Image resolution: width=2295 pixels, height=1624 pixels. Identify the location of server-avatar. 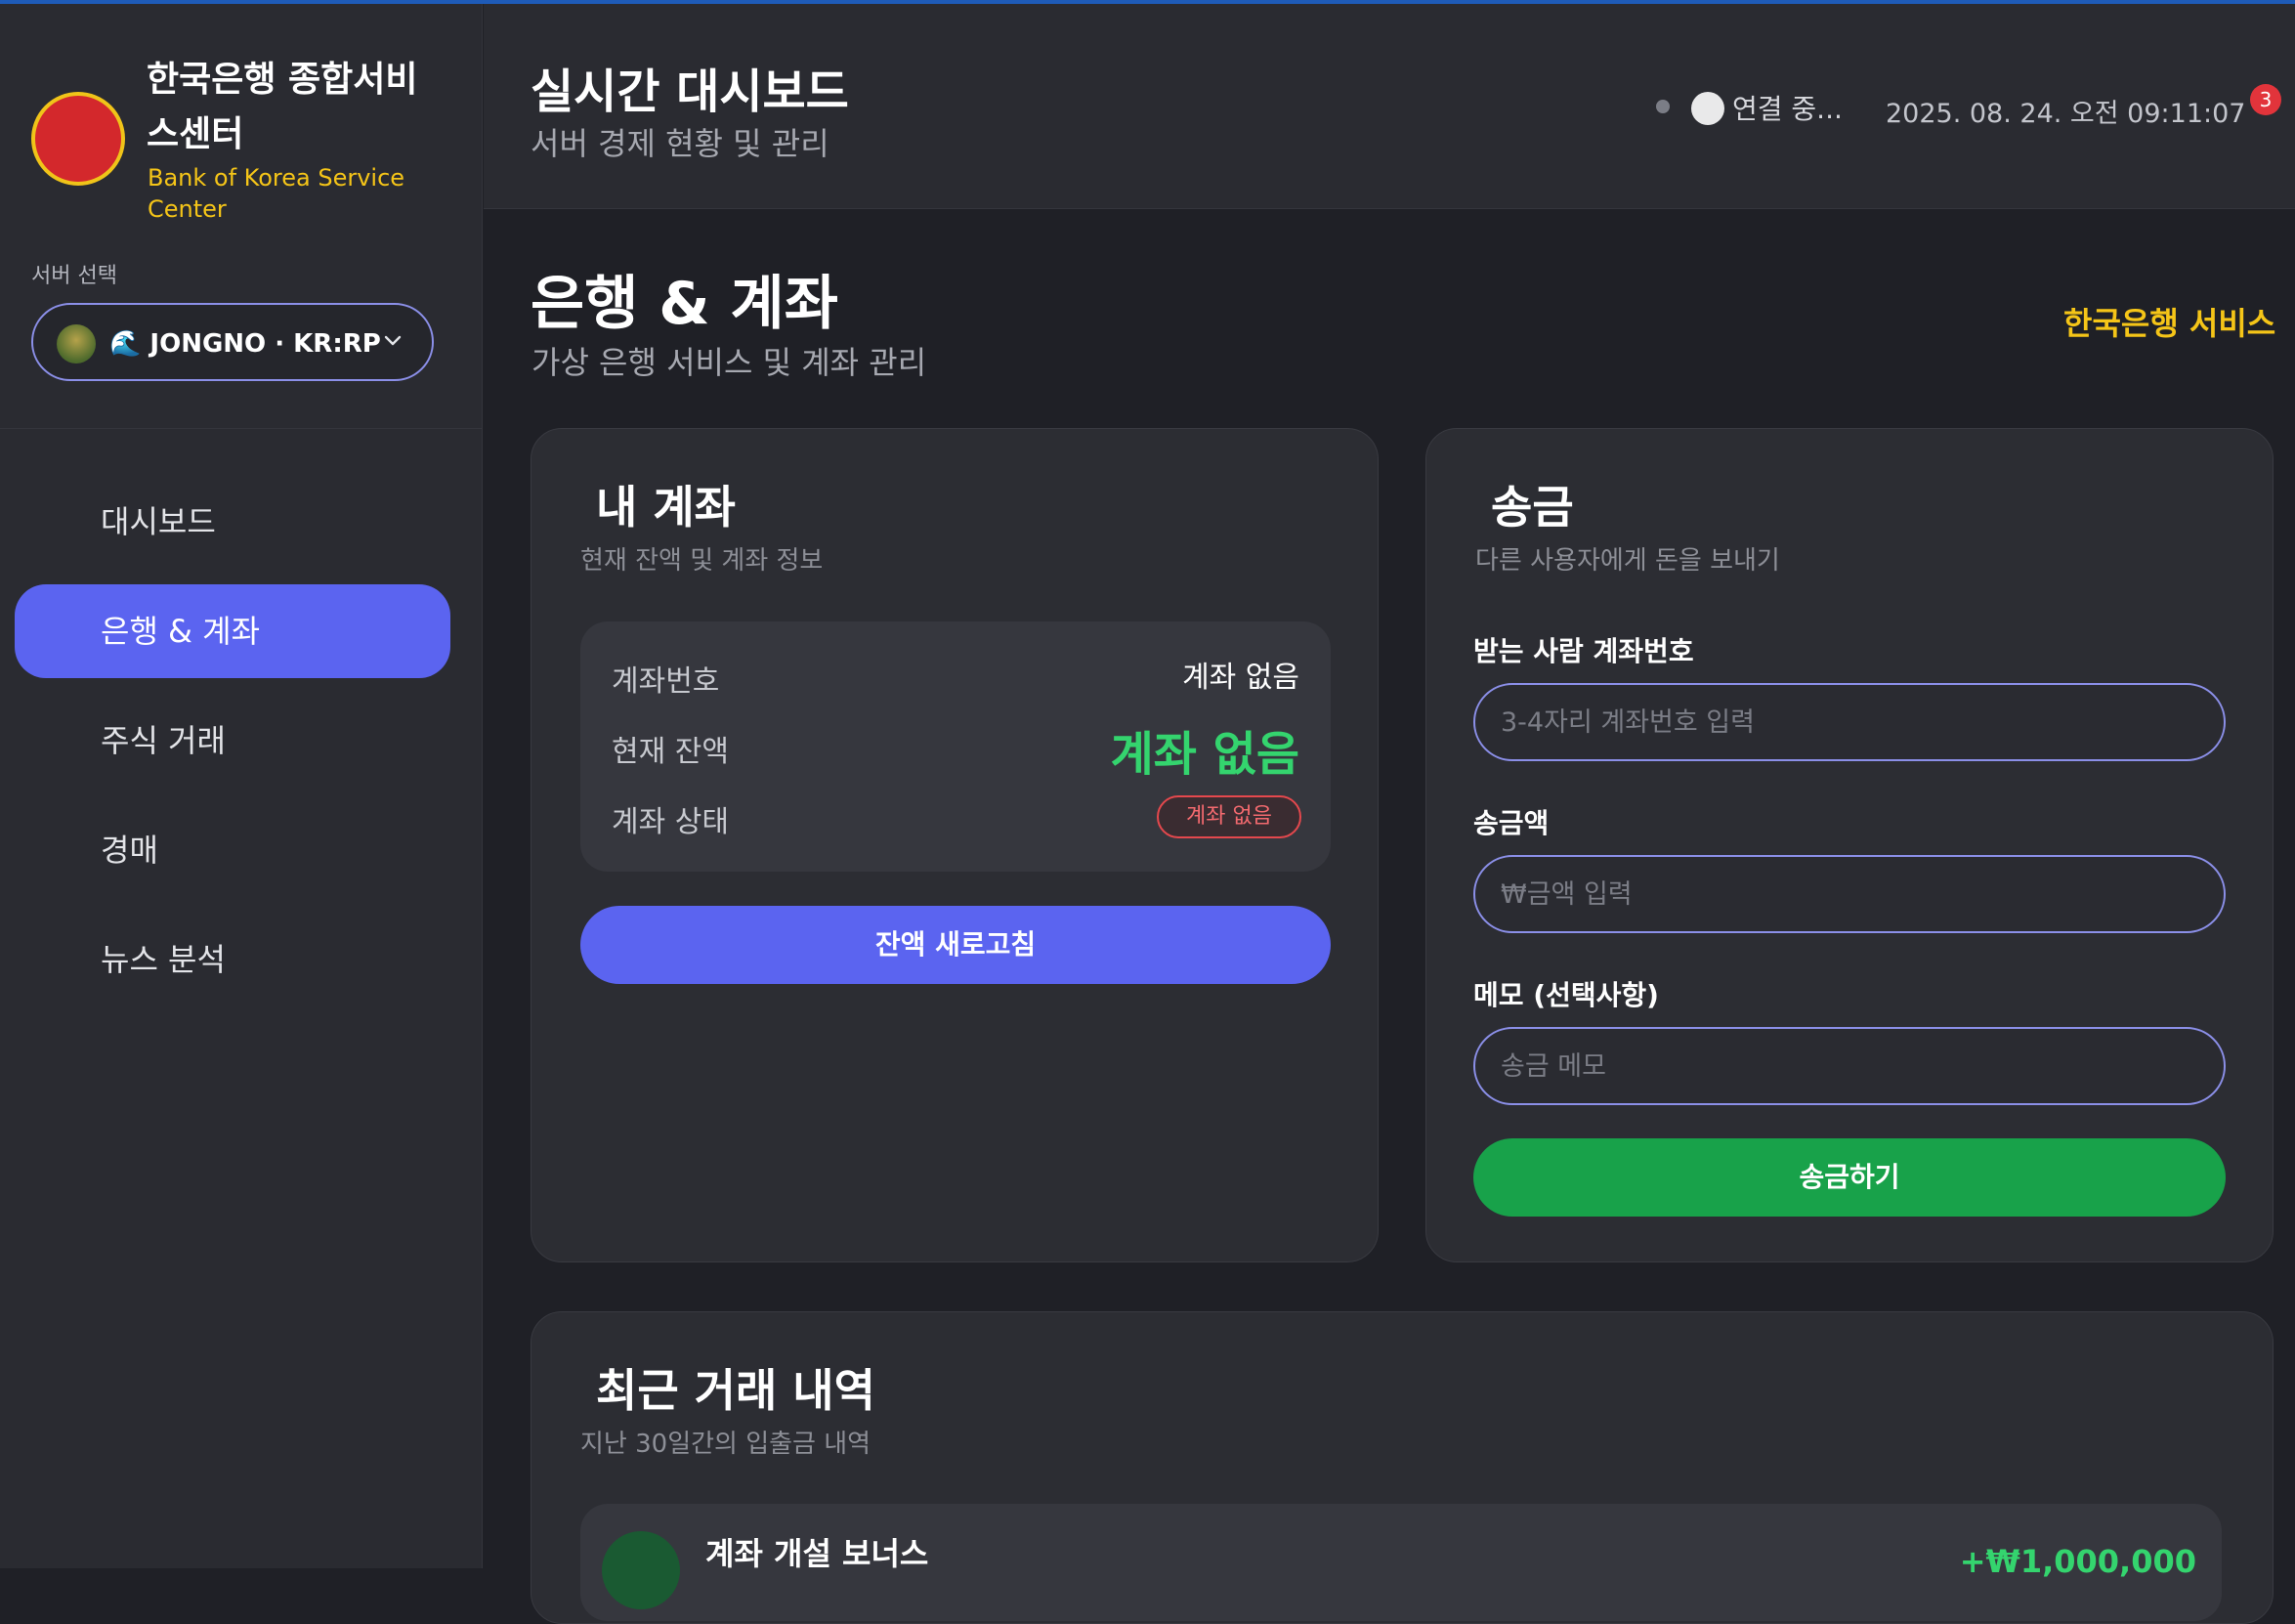
(76, 343).